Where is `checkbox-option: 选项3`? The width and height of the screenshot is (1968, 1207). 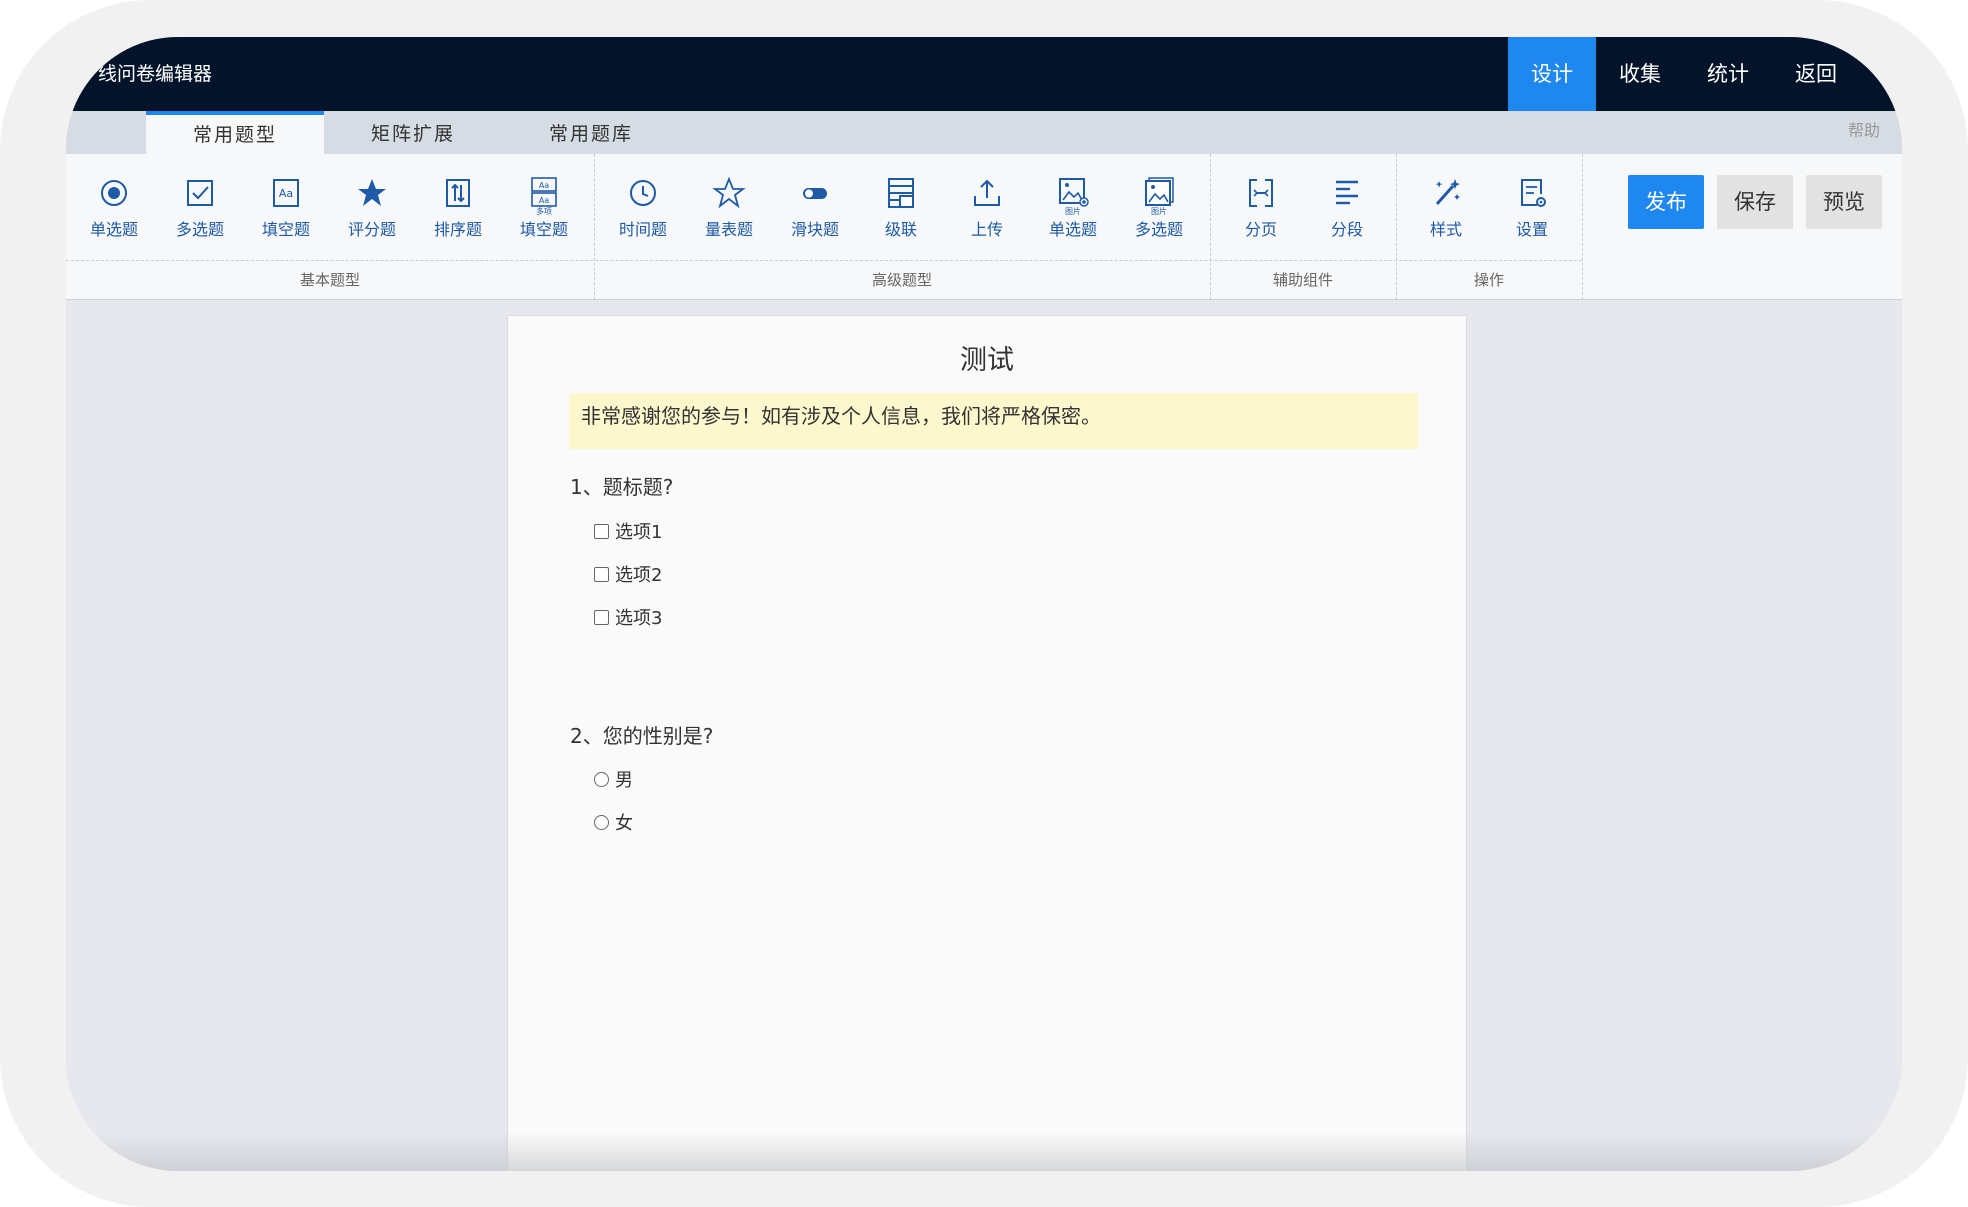 checkbox-option: 选项3 is located at coordinates (628, 617).